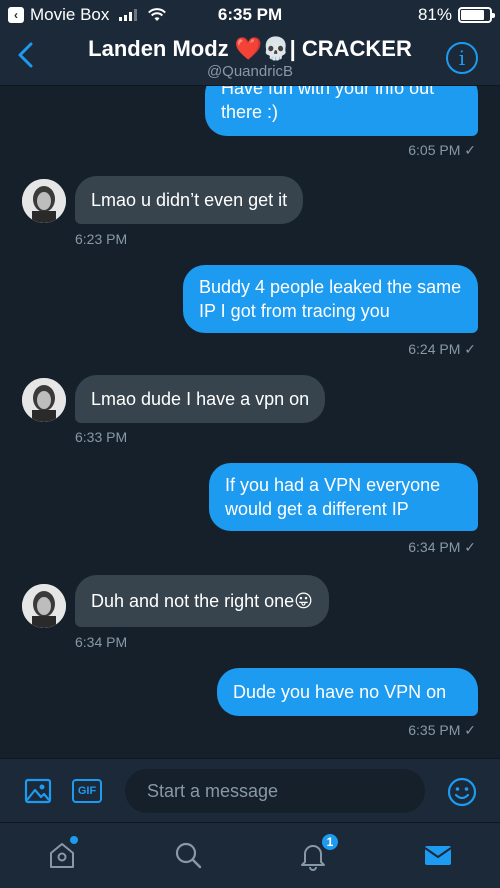 This screenshot has height=888, width=500. I want to click on home-new-dot, so click(74, 840).